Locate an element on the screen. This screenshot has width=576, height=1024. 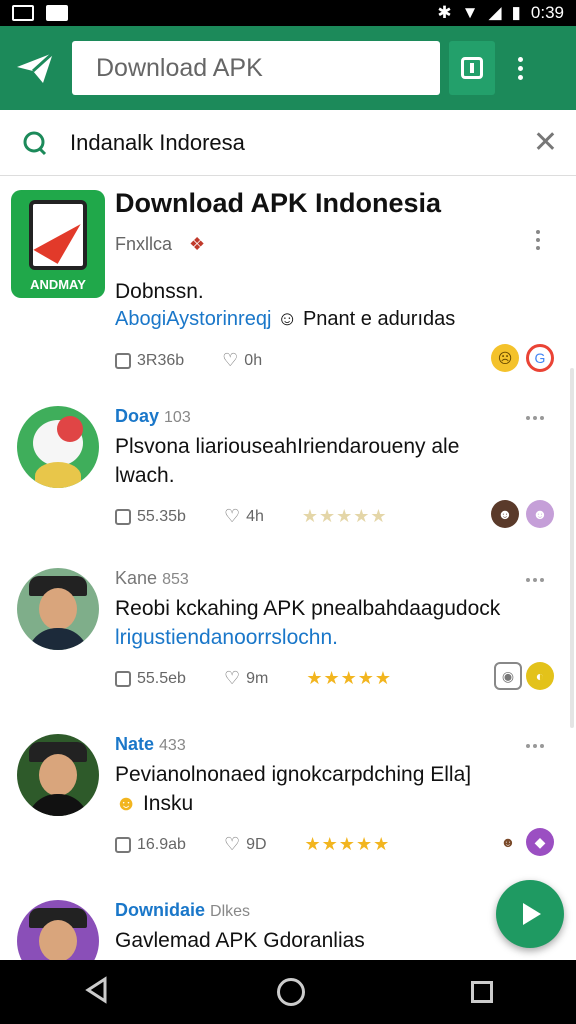
app-bar: Download APK is located at coordinates (288, 68).